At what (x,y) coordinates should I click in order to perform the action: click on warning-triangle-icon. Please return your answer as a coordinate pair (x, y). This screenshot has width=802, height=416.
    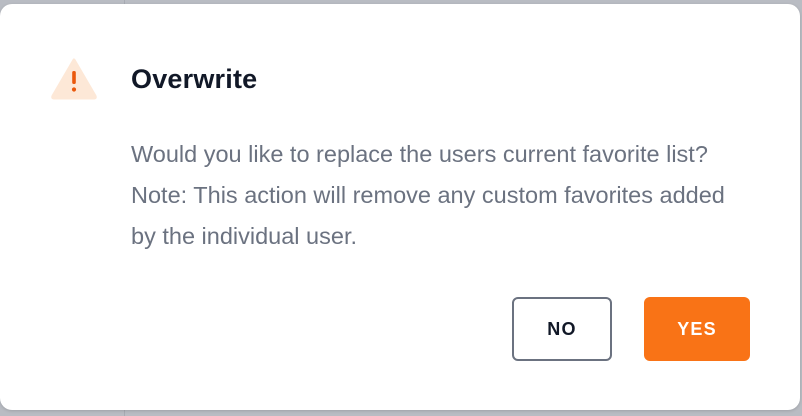
    Looking at the image, I should click on (74, 78).